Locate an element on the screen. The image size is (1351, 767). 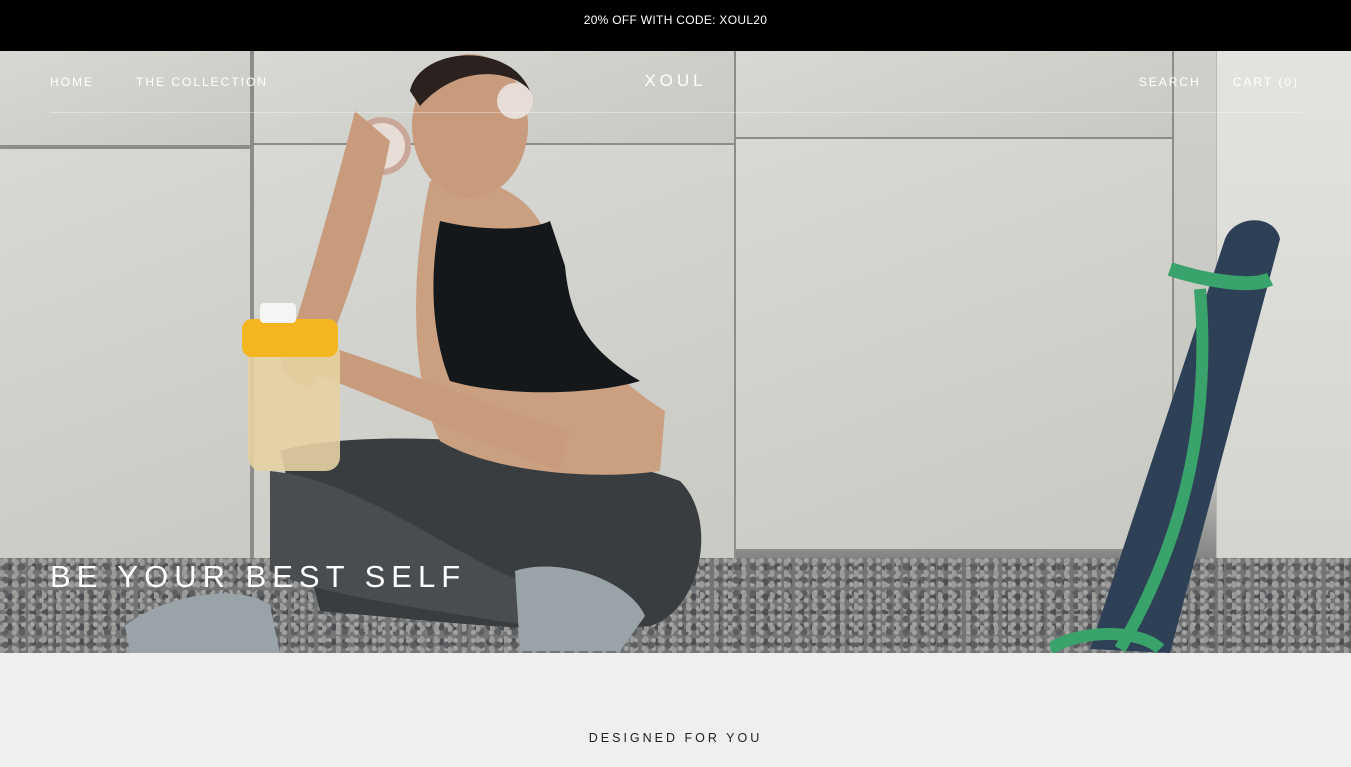
search-link: SEARCH is located at coordinates (1170, 82).